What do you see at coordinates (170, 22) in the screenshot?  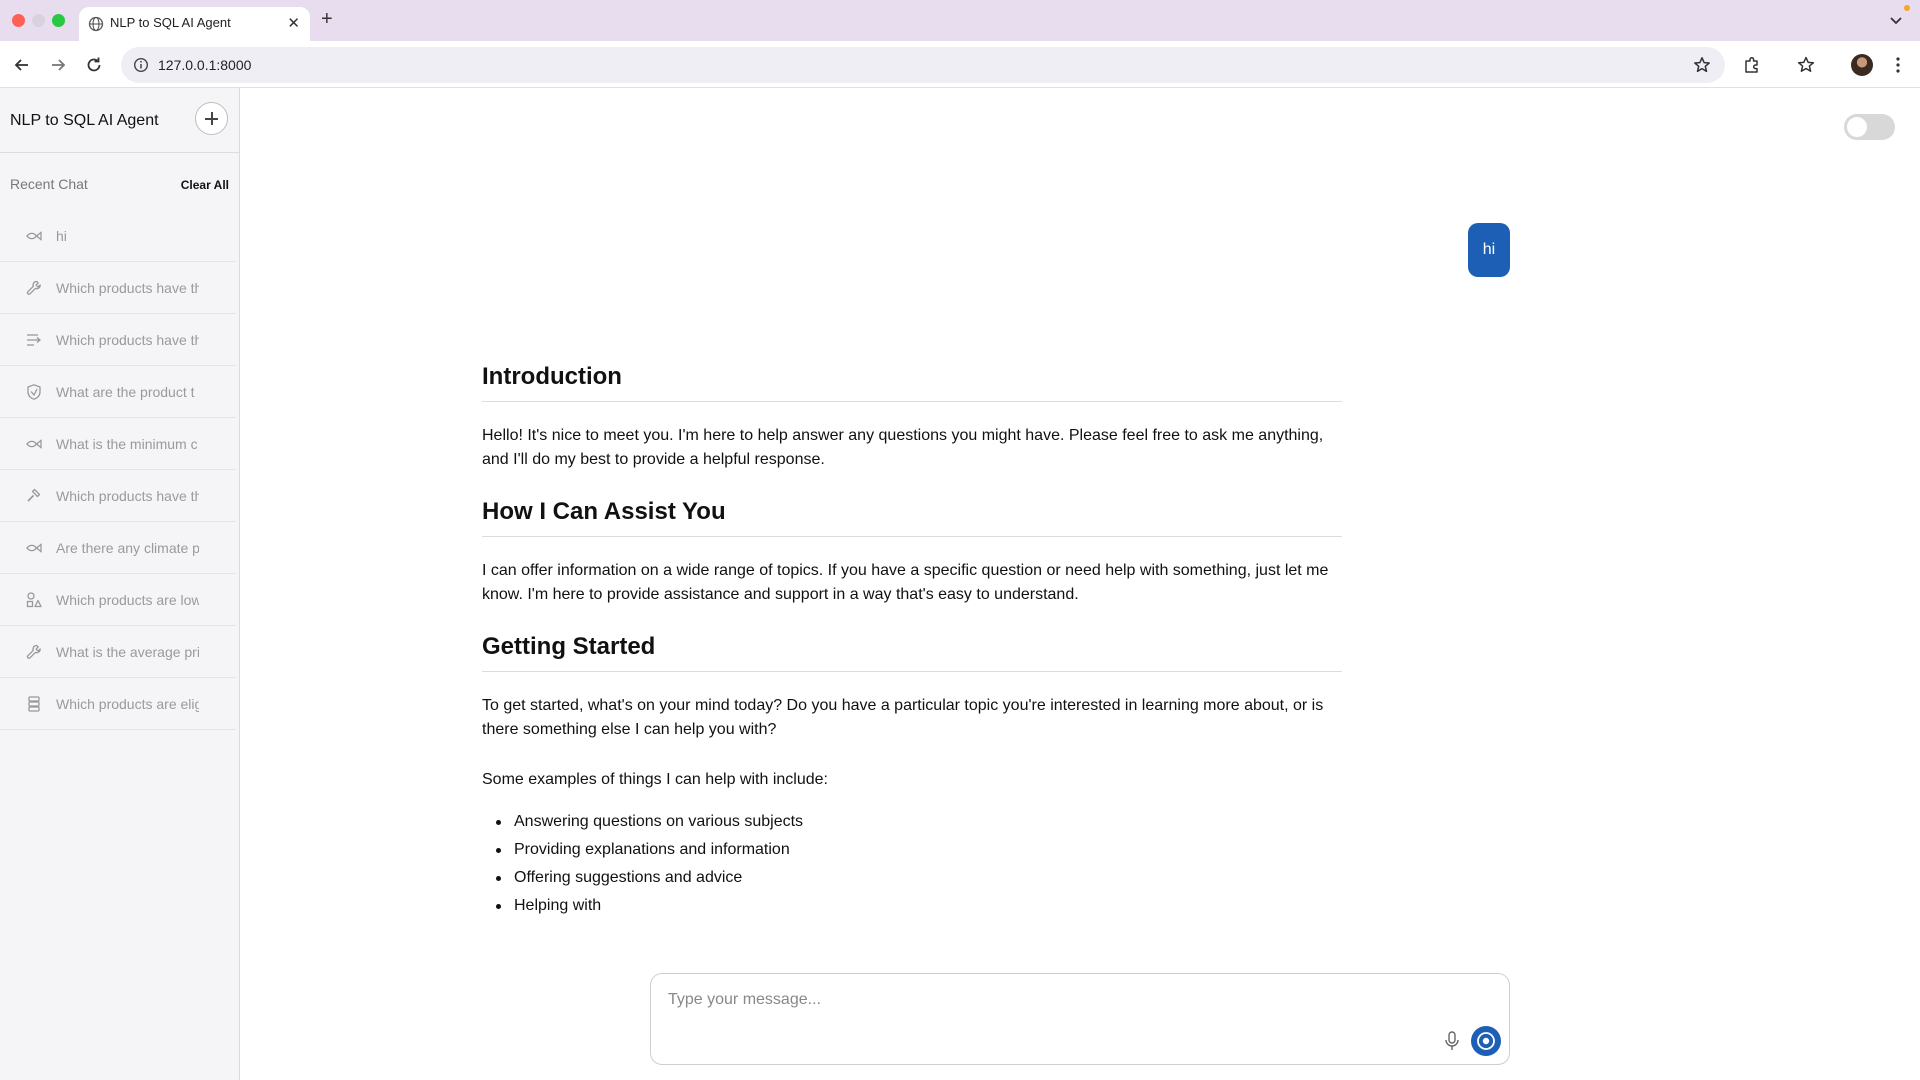 I see `tab-title: NLP to SQL AI Agent` at bounding box center [170, 22].